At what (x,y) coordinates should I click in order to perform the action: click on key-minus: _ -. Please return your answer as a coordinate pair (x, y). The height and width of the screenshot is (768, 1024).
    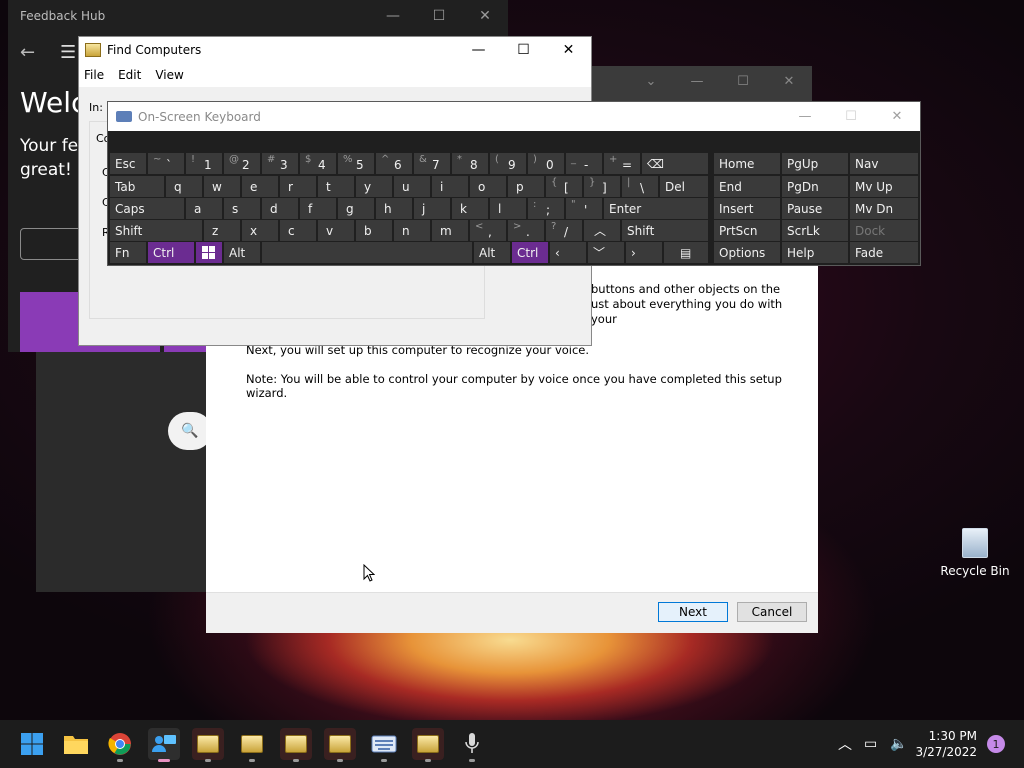
    Looking at the image, I should click on (584, 163).